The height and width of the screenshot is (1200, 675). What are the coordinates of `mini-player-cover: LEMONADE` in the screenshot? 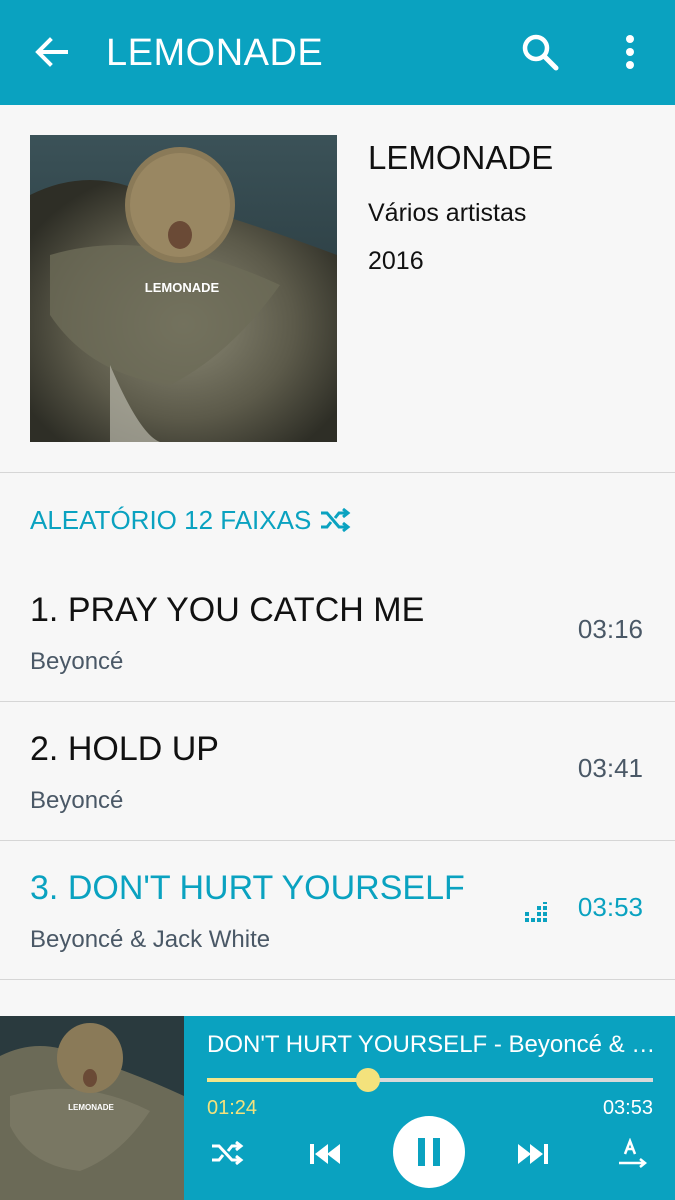 It's located at (92, 1108).